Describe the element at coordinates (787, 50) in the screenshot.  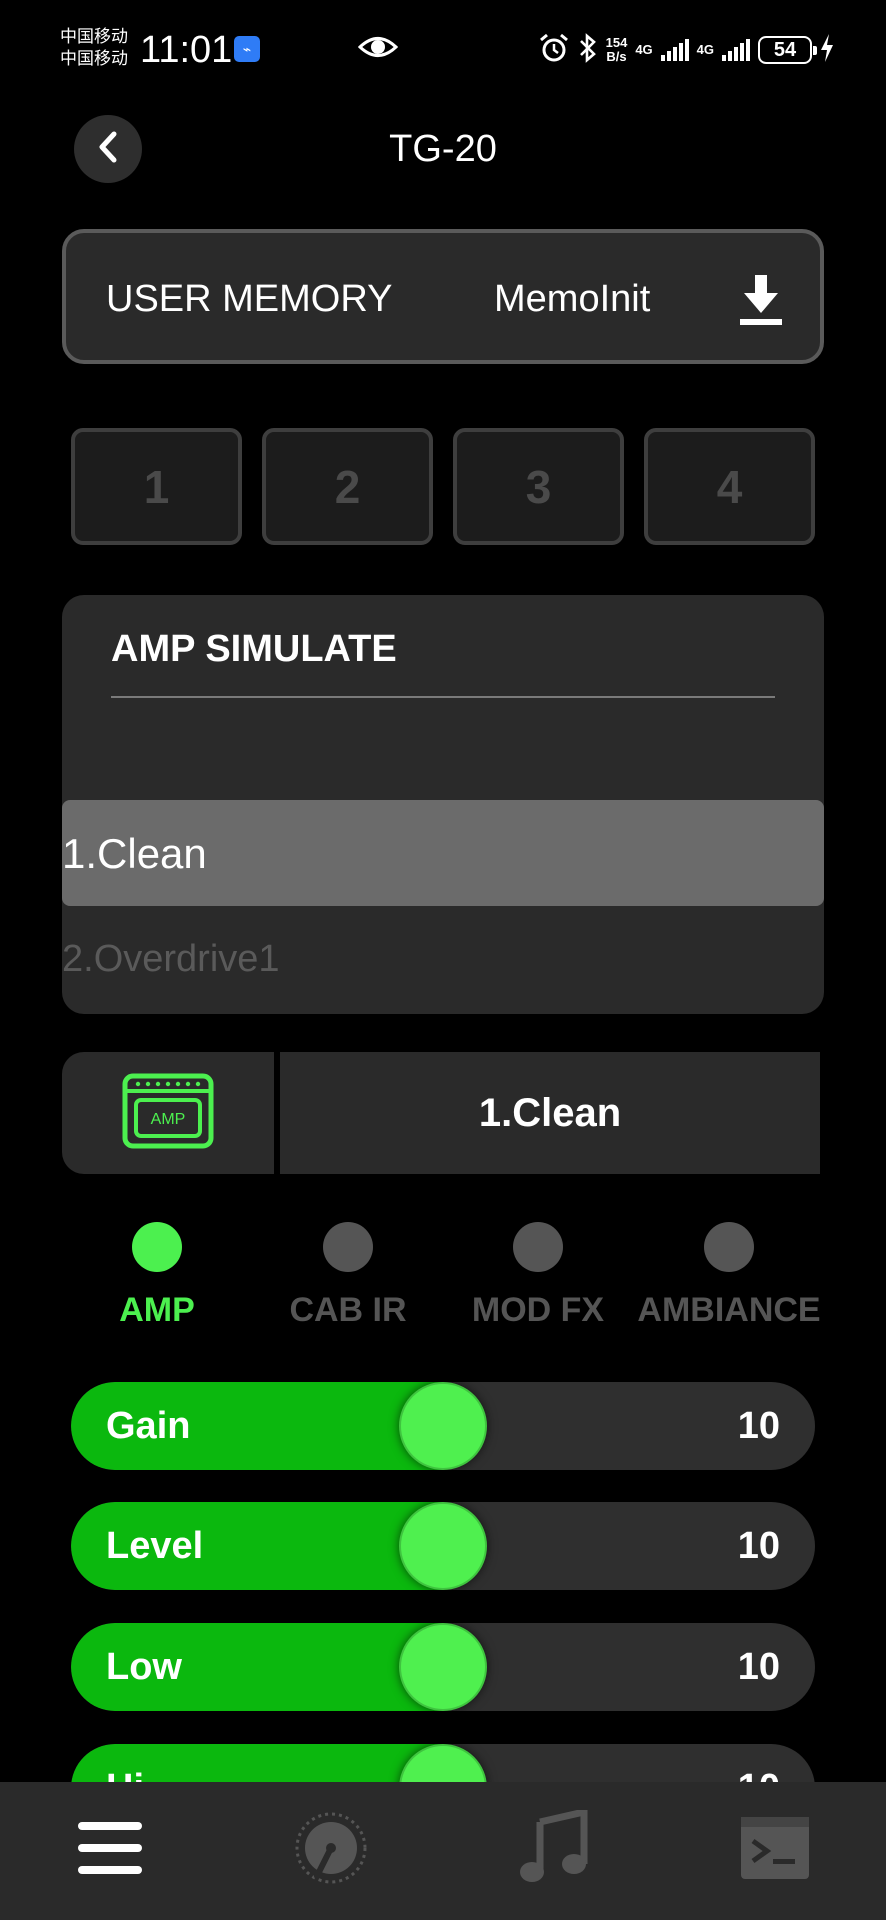
I see `battery-icon: 54` at that location.